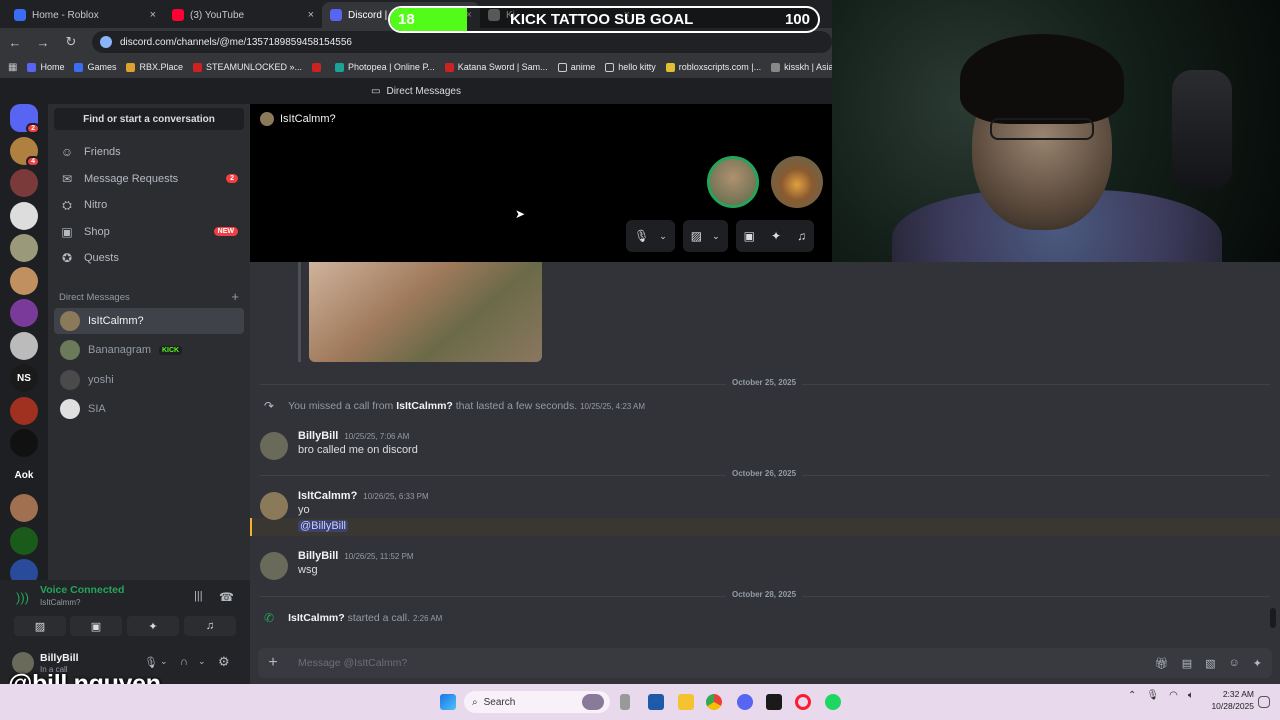 This screenshot has height=720, width=1280. I want to click on nav-item-shop: ▣ Shop NEW, so click(149, 232).